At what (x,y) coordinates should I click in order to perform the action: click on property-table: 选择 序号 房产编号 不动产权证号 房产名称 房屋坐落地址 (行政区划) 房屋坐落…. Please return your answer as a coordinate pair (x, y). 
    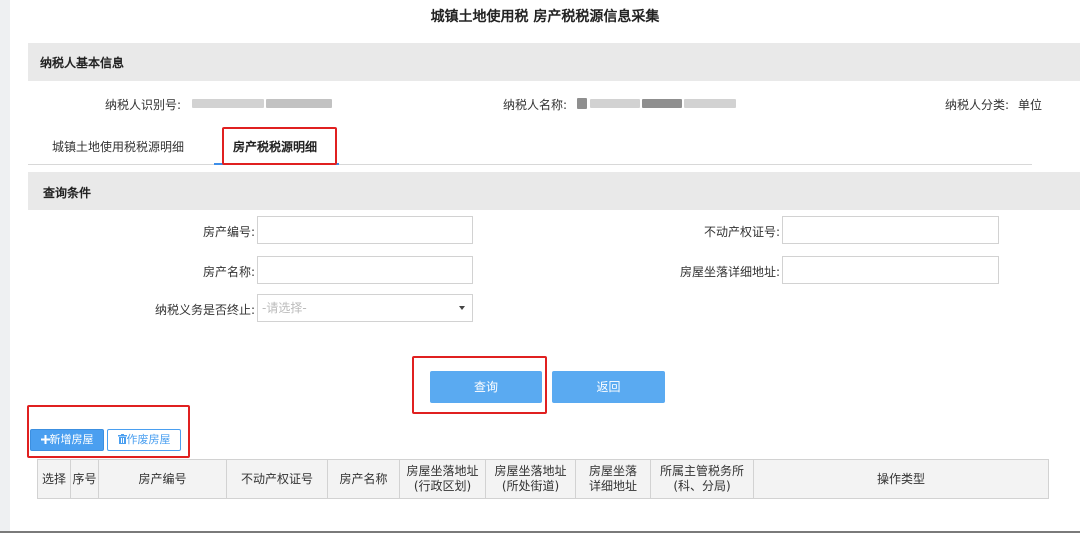
    Looking at the image, I should click on (543, 479).